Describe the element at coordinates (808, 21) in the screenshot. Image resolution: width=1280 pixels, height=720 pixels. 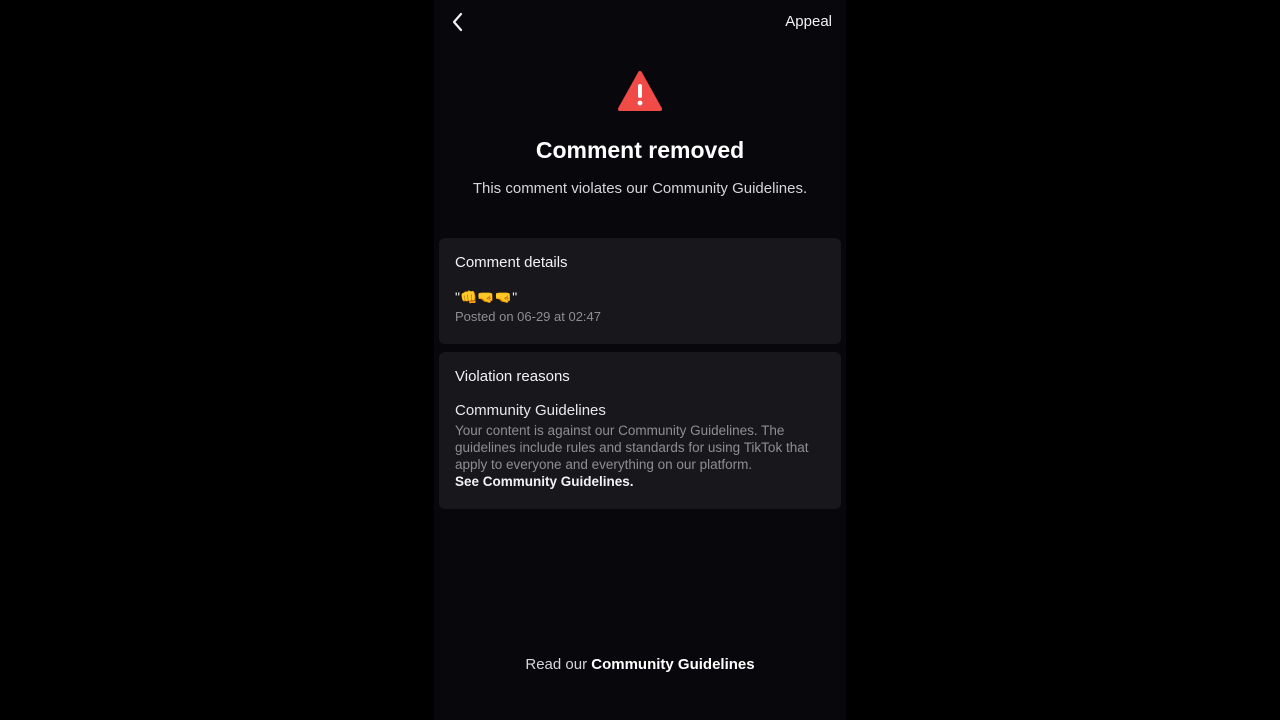
I see `appeal-button: Appeal` at that location.